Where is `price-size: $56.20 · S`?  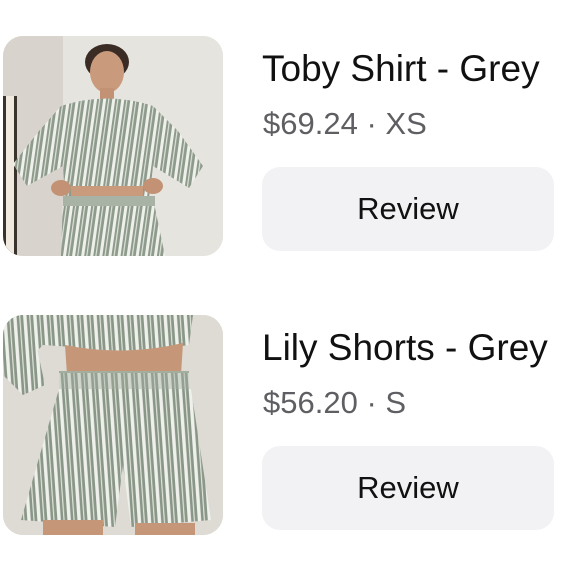 price-size: $56.20 · S is located at coordinates (334, 403).